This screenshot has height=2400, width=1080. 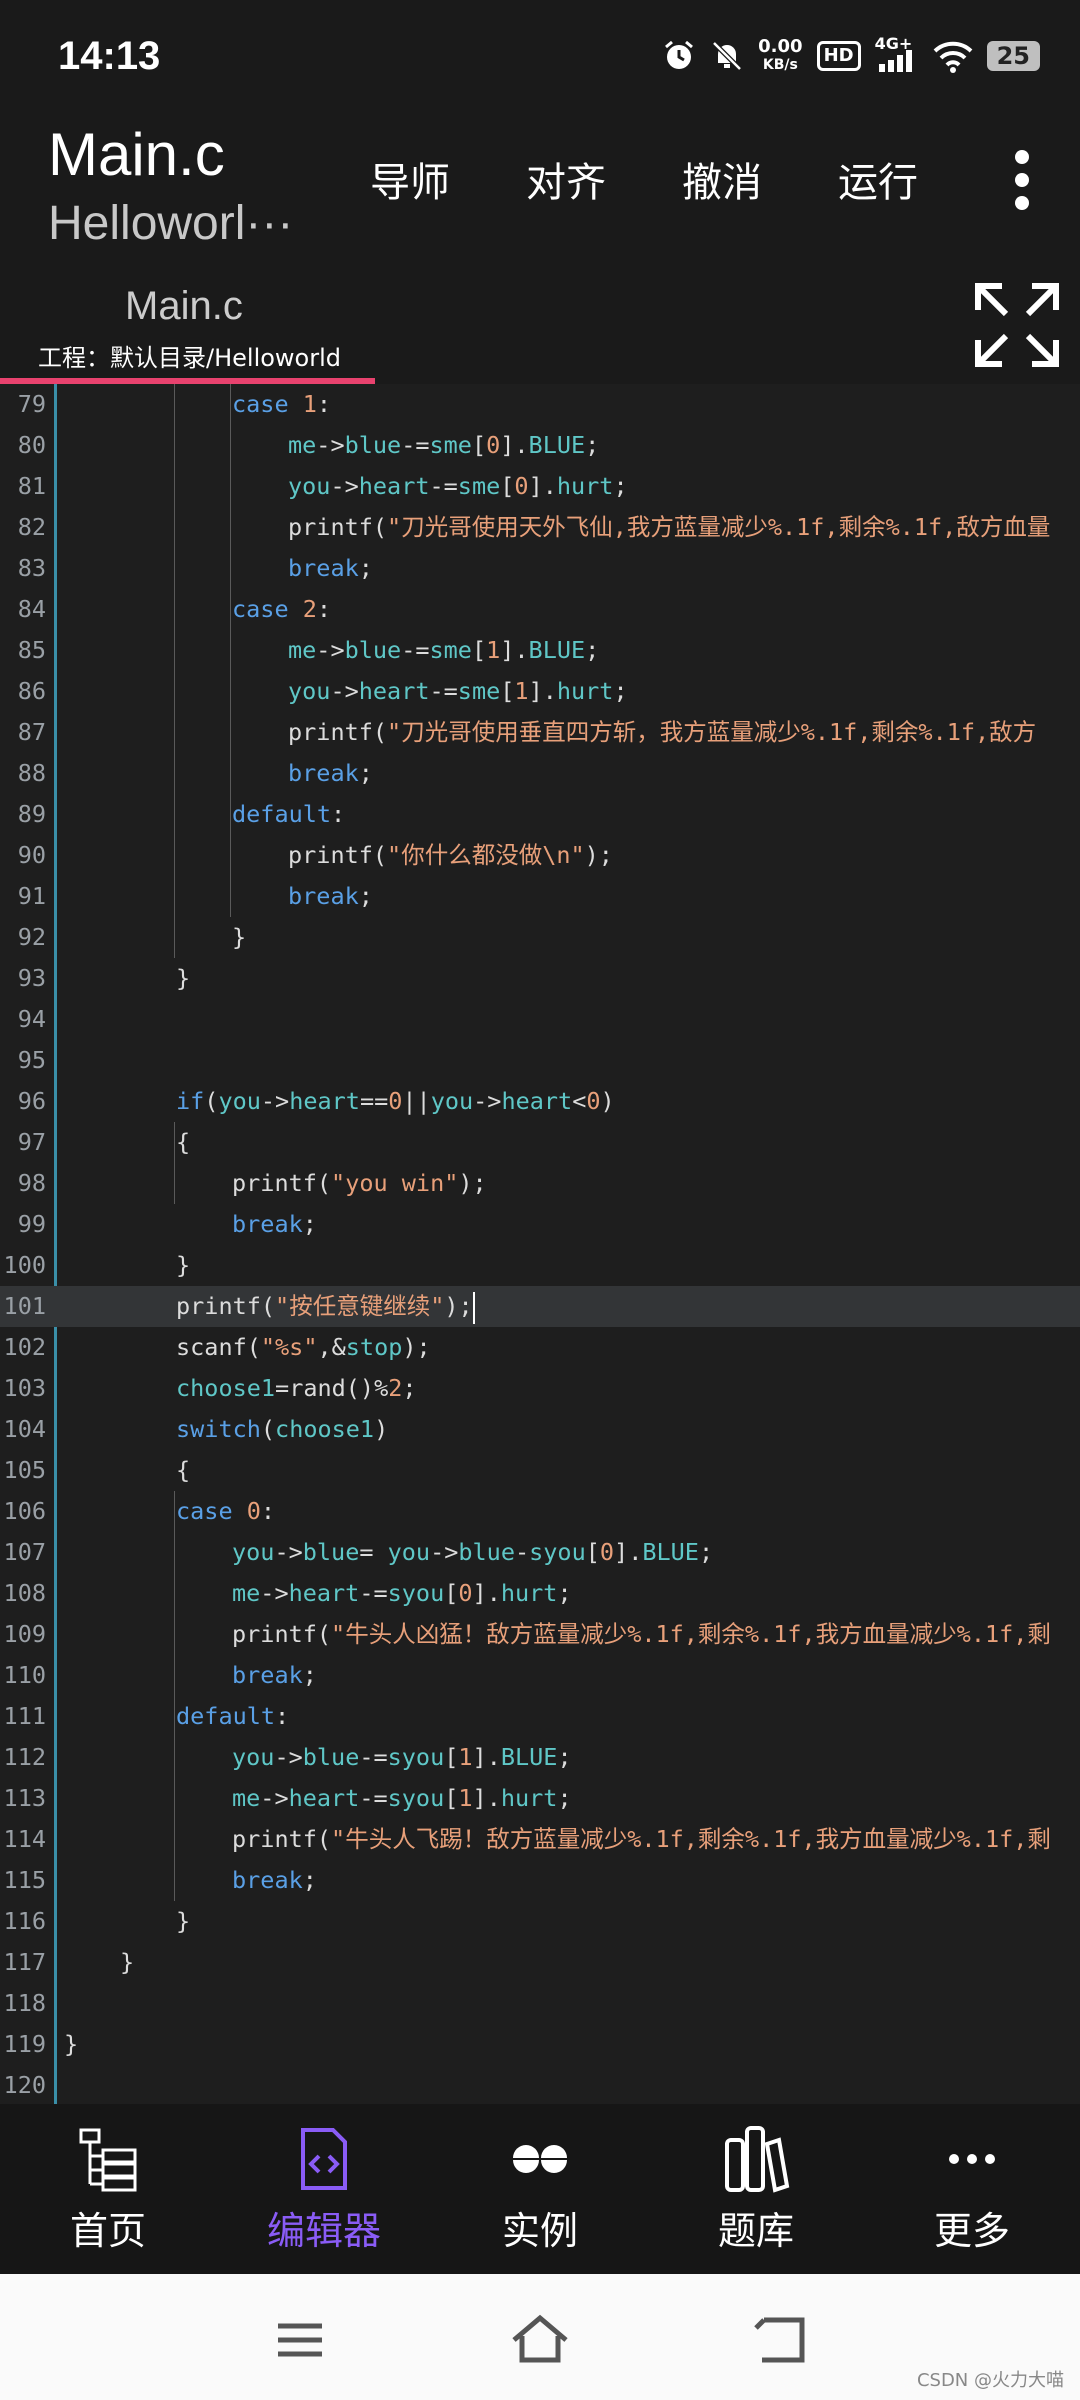 I want to click on code-line: 83 break;, so click(x=540, y=568).